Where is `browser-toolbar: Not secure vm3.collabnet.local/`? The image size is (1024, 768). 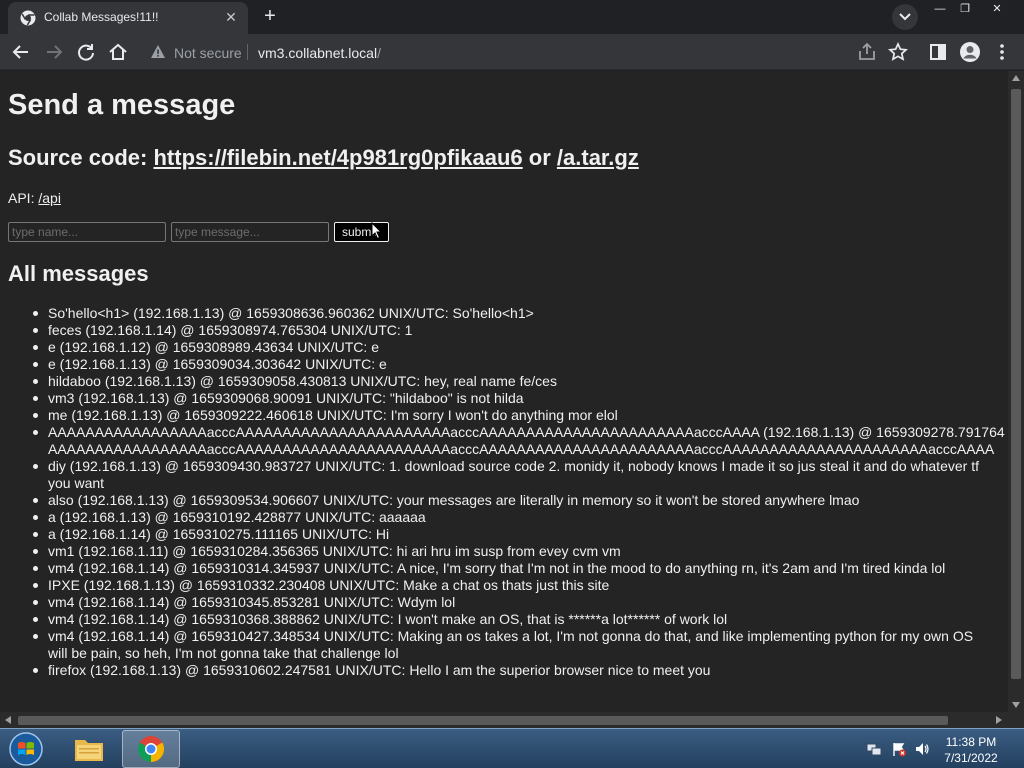 browser-toolbar: Not secure vm3.collabnet.local/ is located at coordinates (512, 52).